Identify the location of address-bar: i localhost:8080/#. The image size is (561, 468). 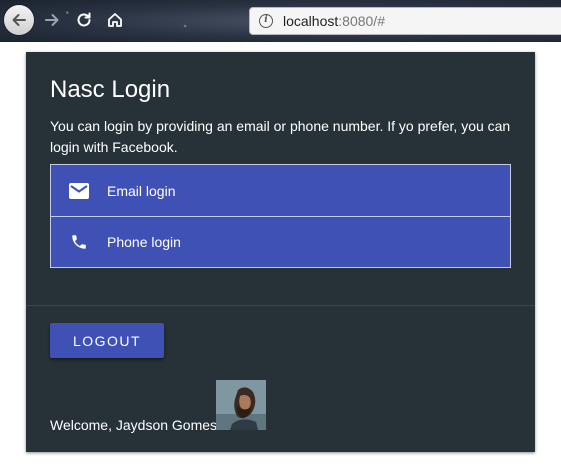
(405, 21).